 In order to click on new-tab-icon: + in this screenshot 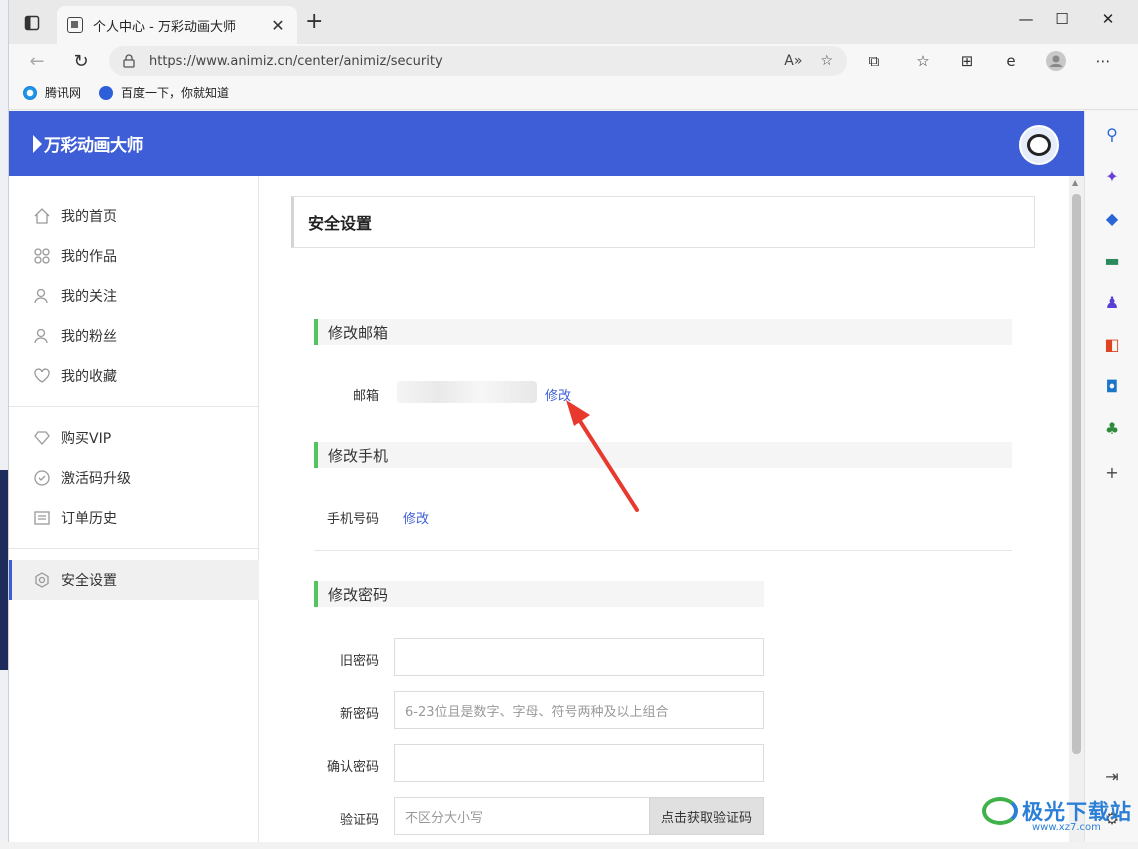, I will do `click(314, 22)`.